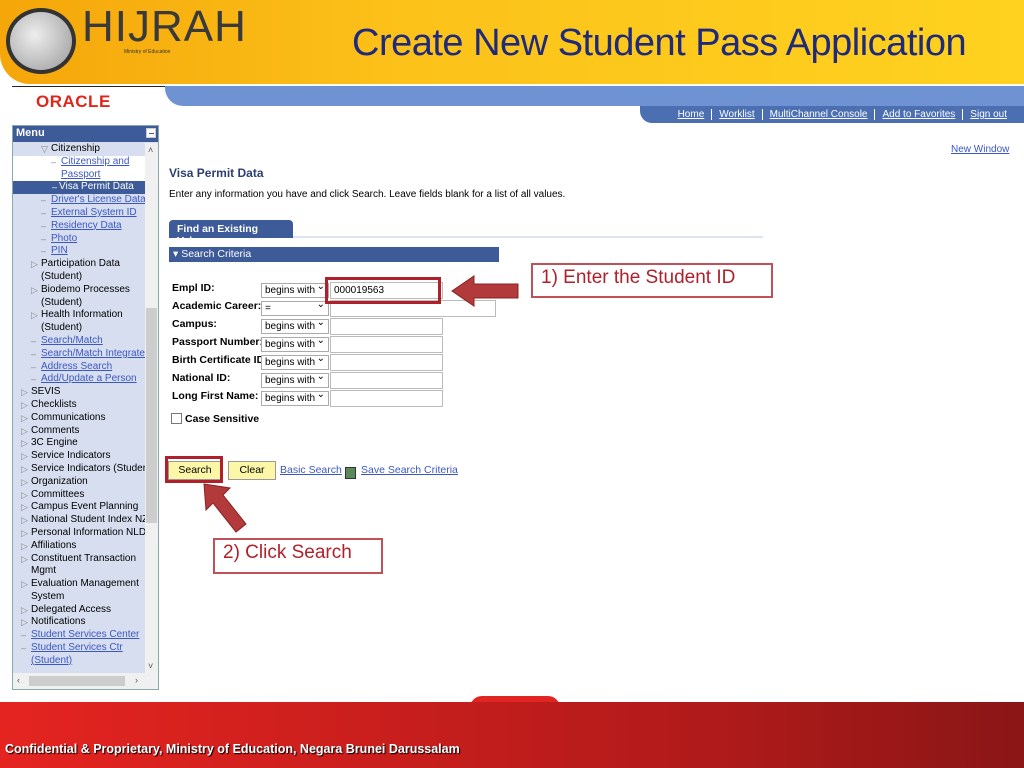  Describe the element at coordinates (85, 584) in the screenshot. I see `menu-item-label: Evaluation Management` at that location.